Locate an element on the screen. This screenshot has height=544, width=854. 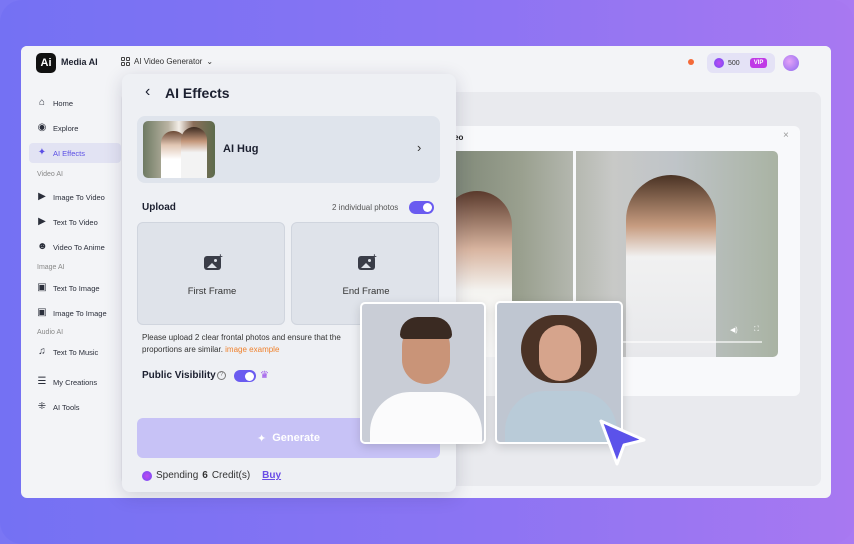
chevron-down-icon: ⌄ is located at coordinates (210, 61).